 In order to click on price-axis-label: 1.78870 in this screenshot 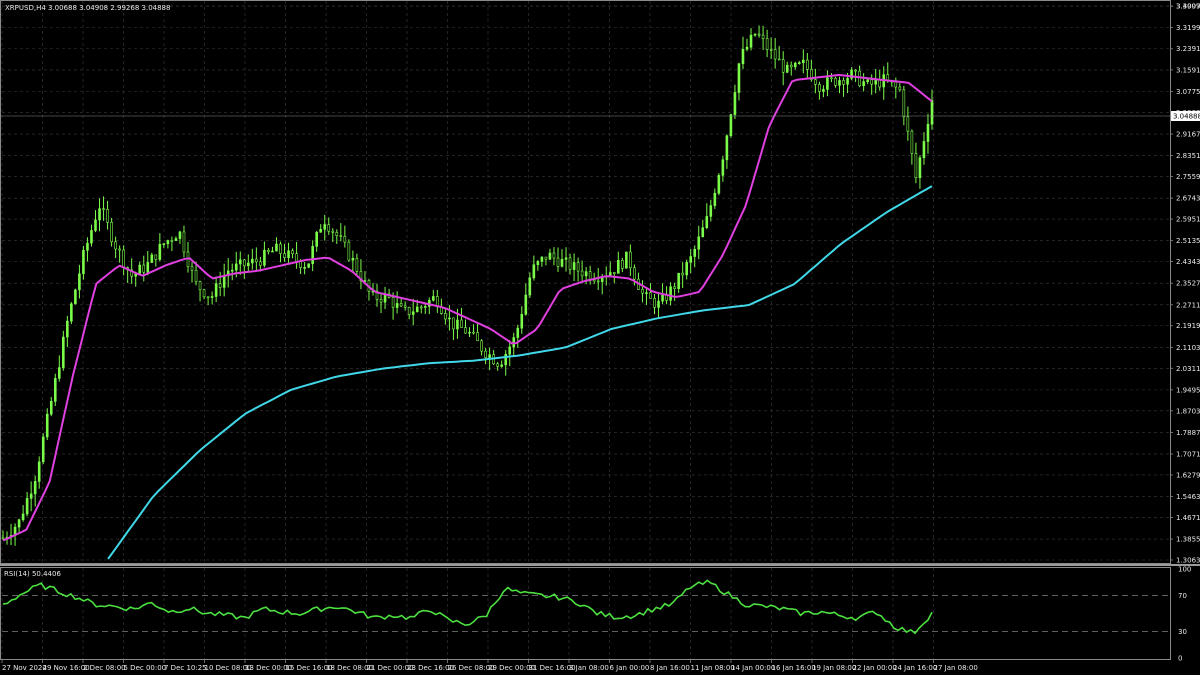, I will do `click(1188, 433)`.